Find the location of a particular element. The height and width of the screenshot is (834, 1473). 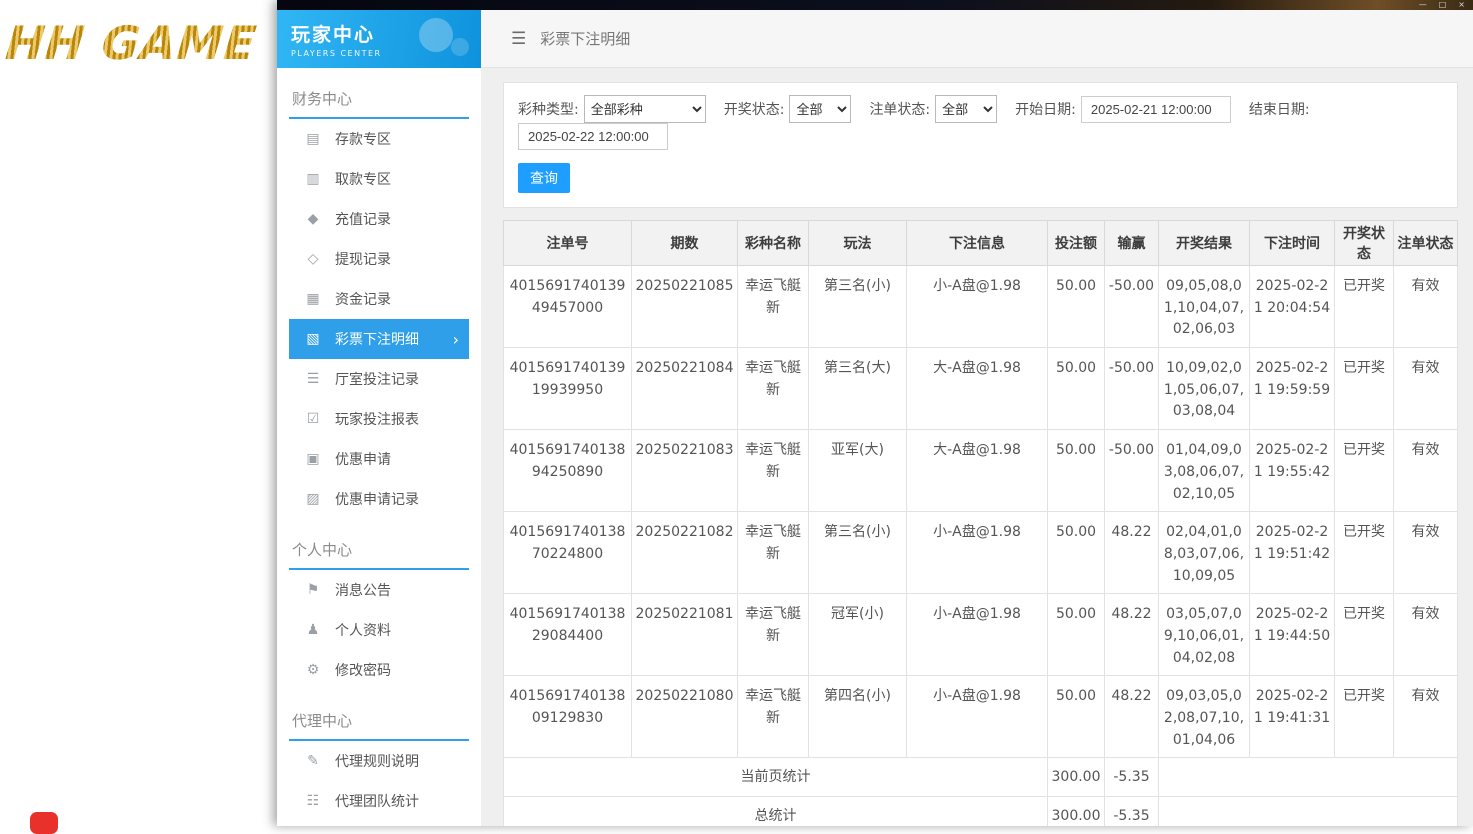

sidebar-item-label: 消息公告 is located at coordinates (363, 591).